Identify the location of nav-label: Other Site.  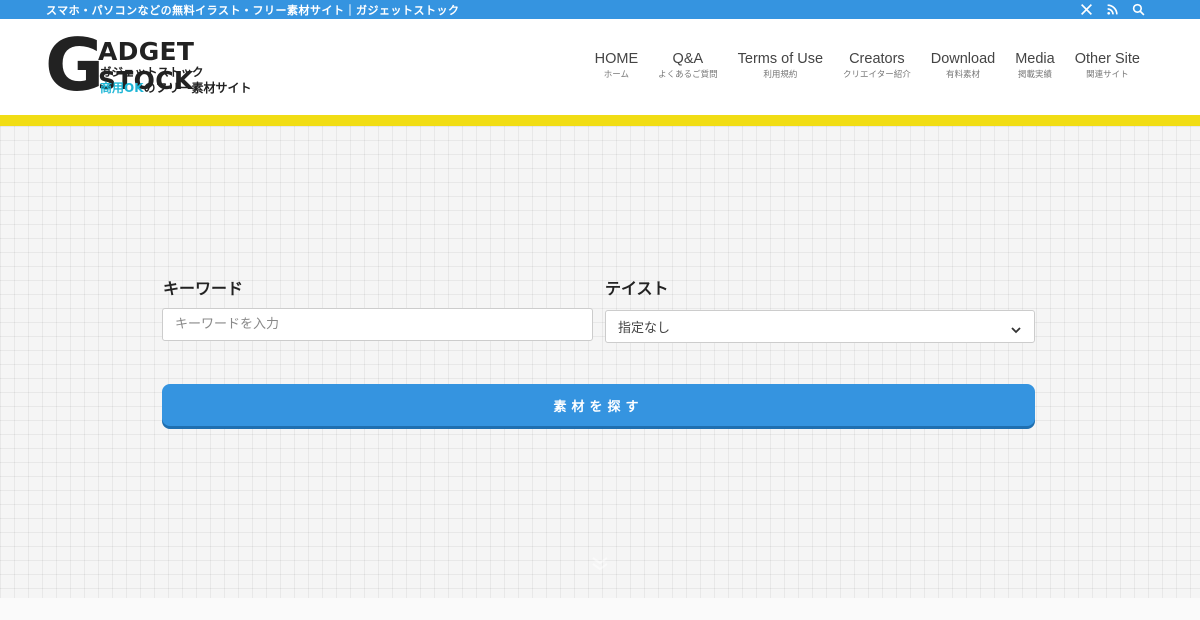
(1107, 59).